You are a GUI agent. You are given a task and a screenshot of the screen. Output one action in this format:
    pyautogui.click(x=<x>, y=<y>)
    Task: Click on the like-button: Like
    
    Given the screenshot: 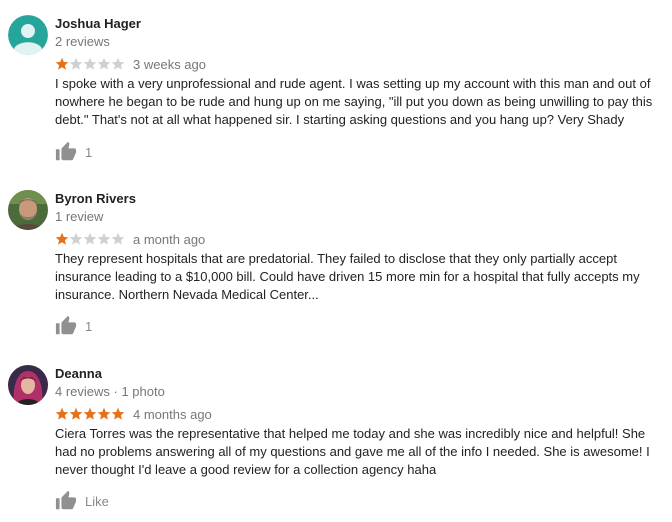 What is the action you would take?
    pyautogui.click(x=82, y=501)
    